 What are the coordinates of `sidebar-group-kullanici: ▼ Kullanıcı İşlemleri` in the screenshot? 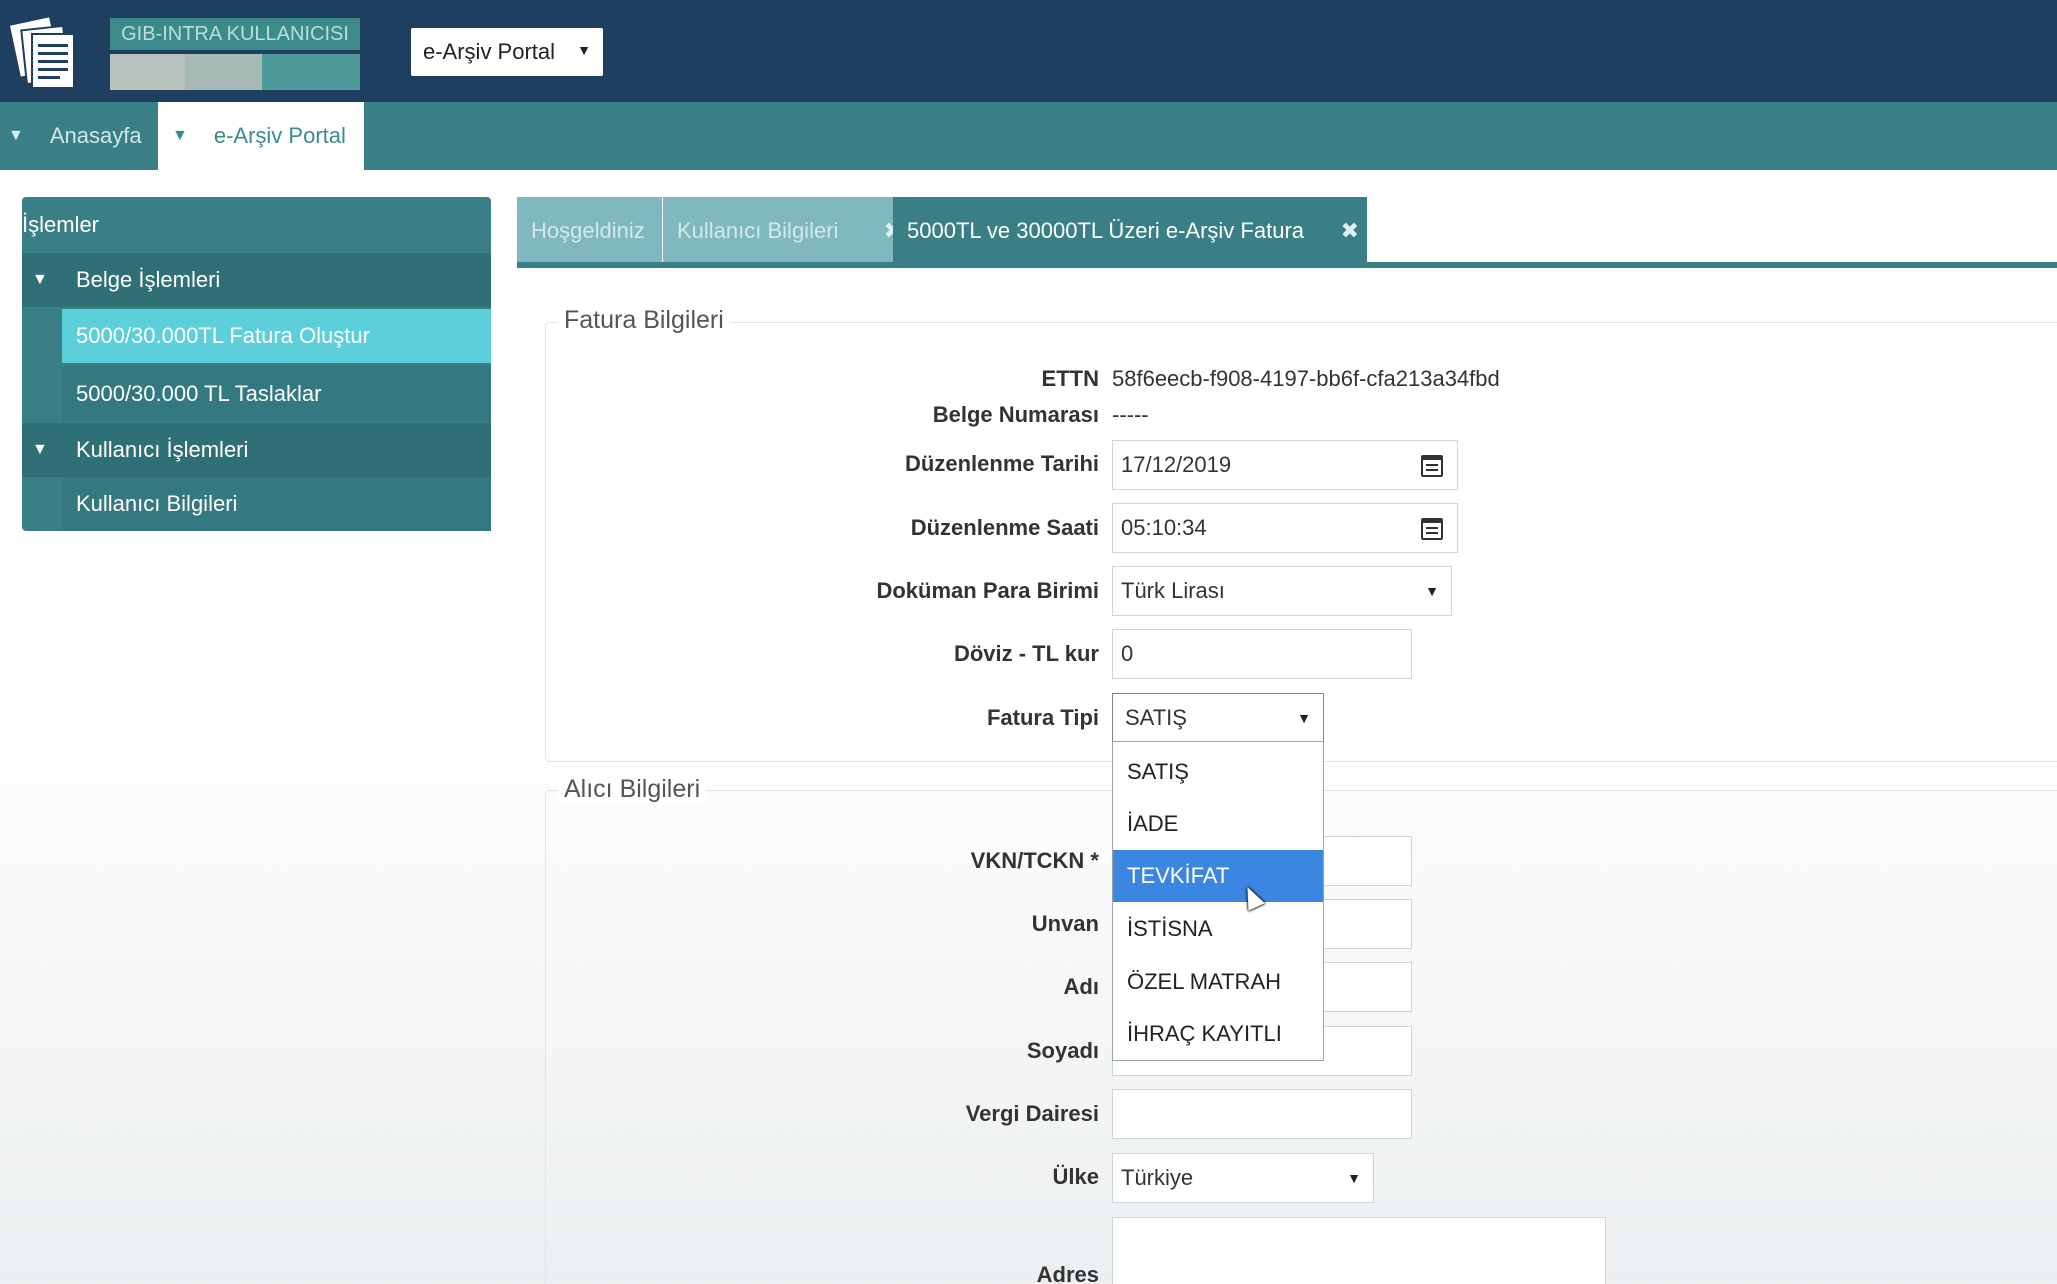 It's located at (256, 450).